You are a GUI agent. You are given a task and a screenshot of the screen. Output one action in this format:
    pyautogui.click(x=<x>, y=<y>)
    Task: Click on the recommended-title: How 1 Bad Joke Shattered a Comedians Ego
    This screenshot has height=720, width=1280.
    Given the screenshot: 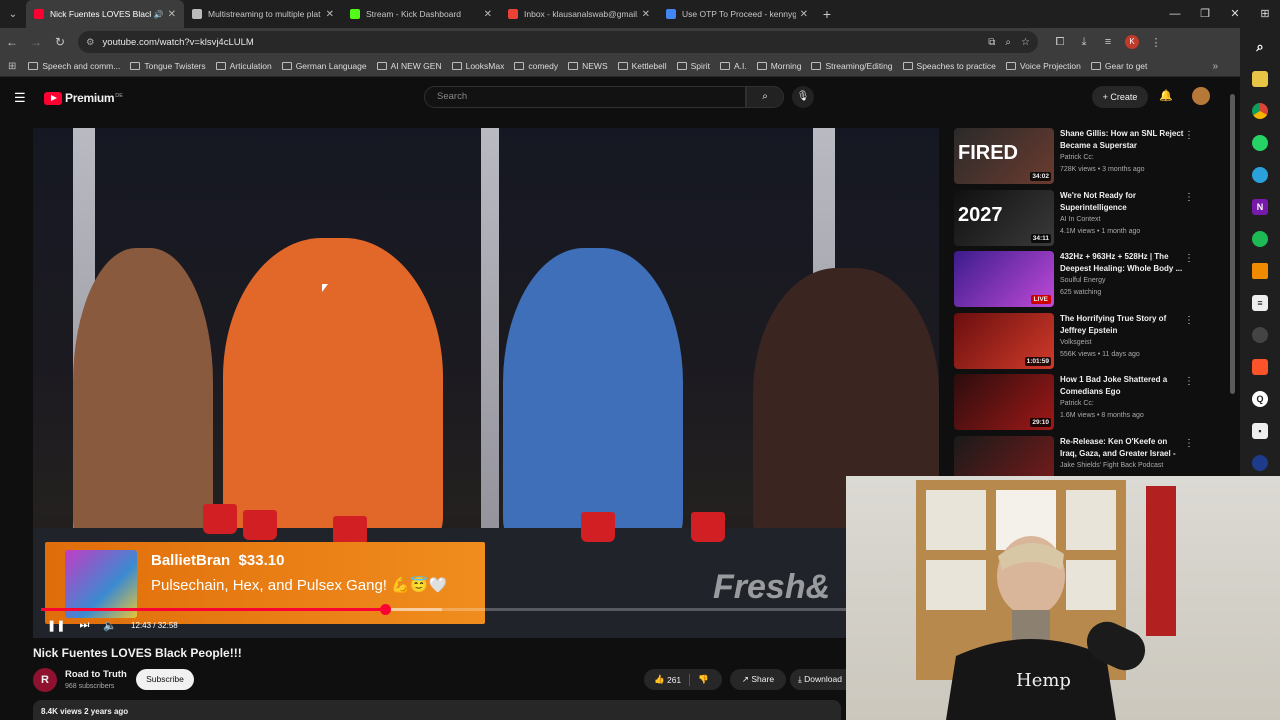 What is the action you would take?
    pyautogui.click(x=1122, y=386)
    